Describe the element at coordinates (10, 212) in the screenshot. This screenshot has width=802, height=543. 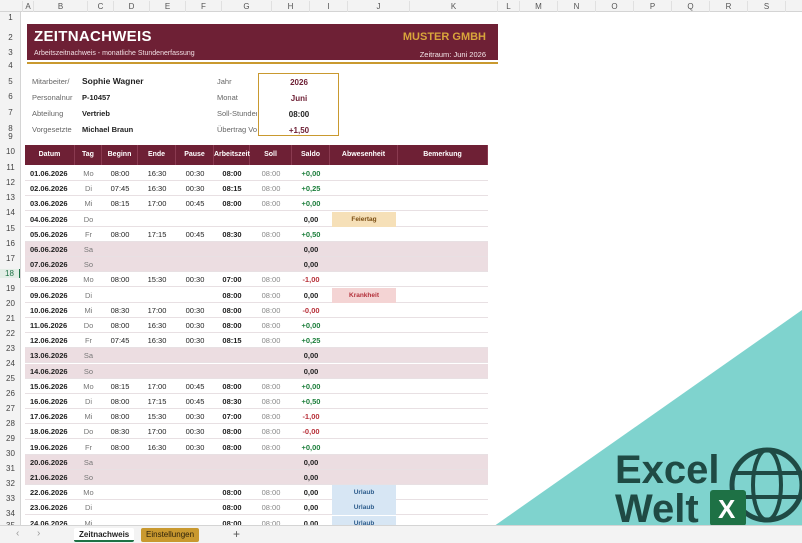
I see `row-header-14: 14` at that location.